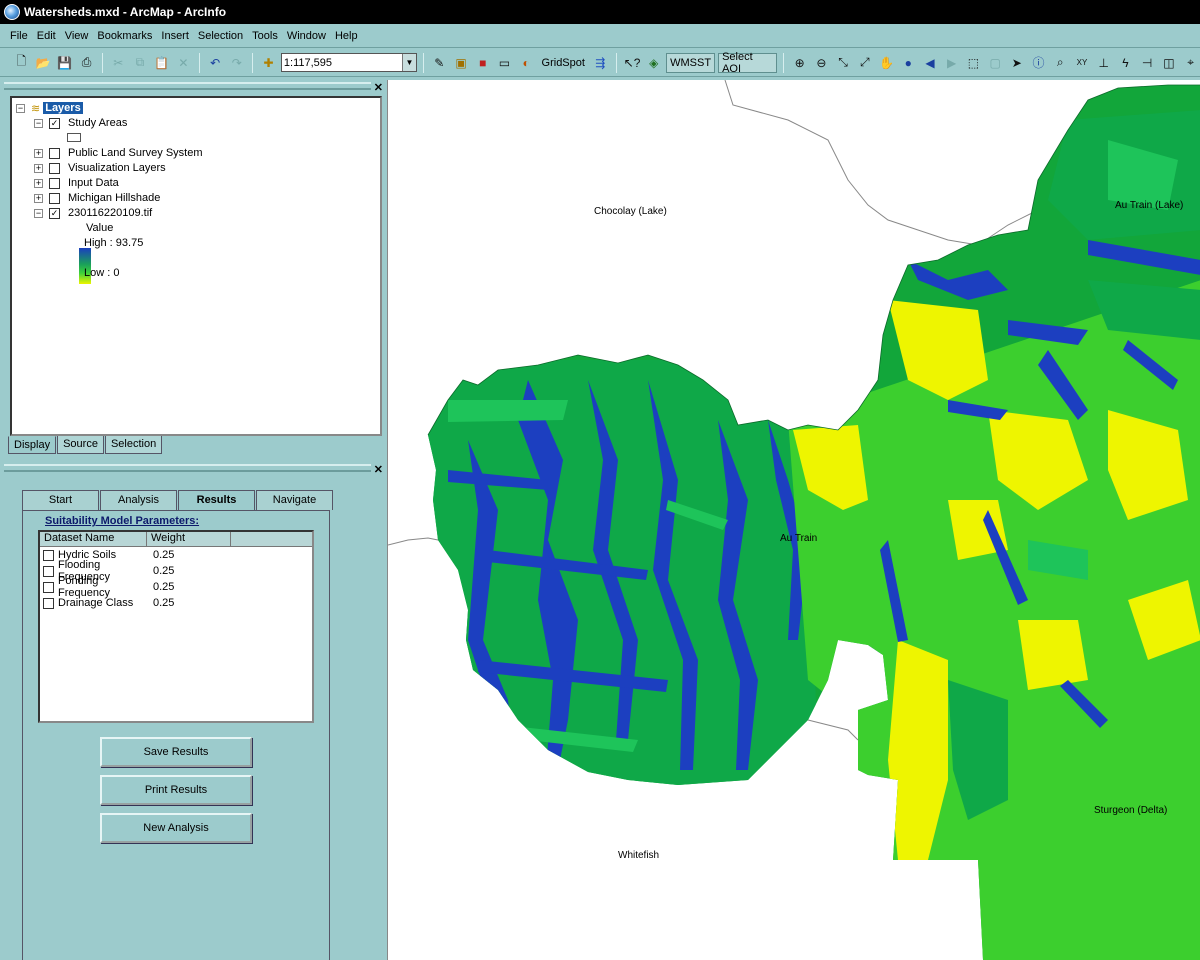 This screenshot has height=960, width=1200. Describe the element at coordinates (118, 62) in the screenshot. I see `cut-icon: ✂` at that location.